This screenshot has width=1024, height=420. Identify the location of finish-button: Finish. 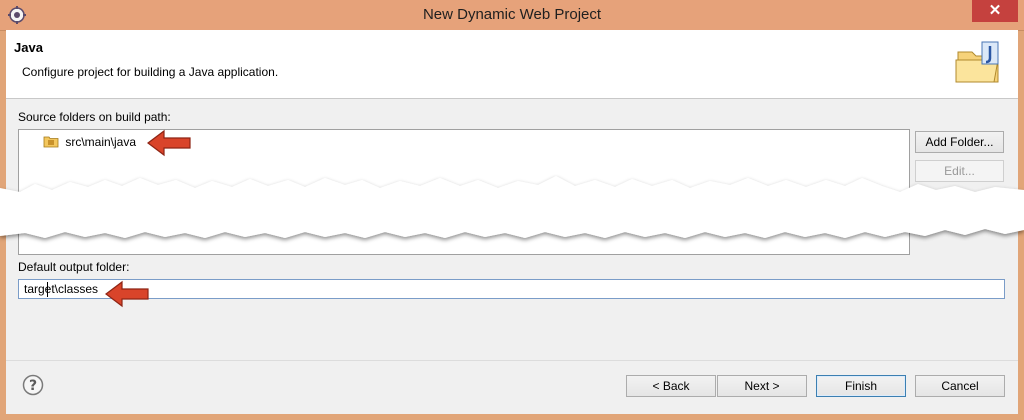
(861, 386).